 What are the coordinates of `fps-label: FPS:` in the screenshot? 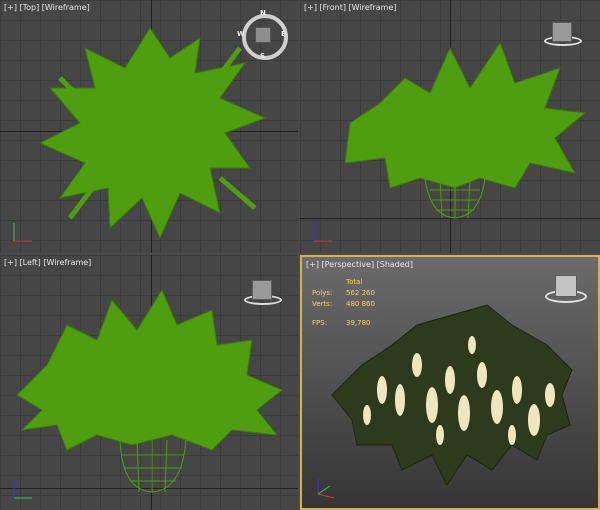 It's located at (320, 323).